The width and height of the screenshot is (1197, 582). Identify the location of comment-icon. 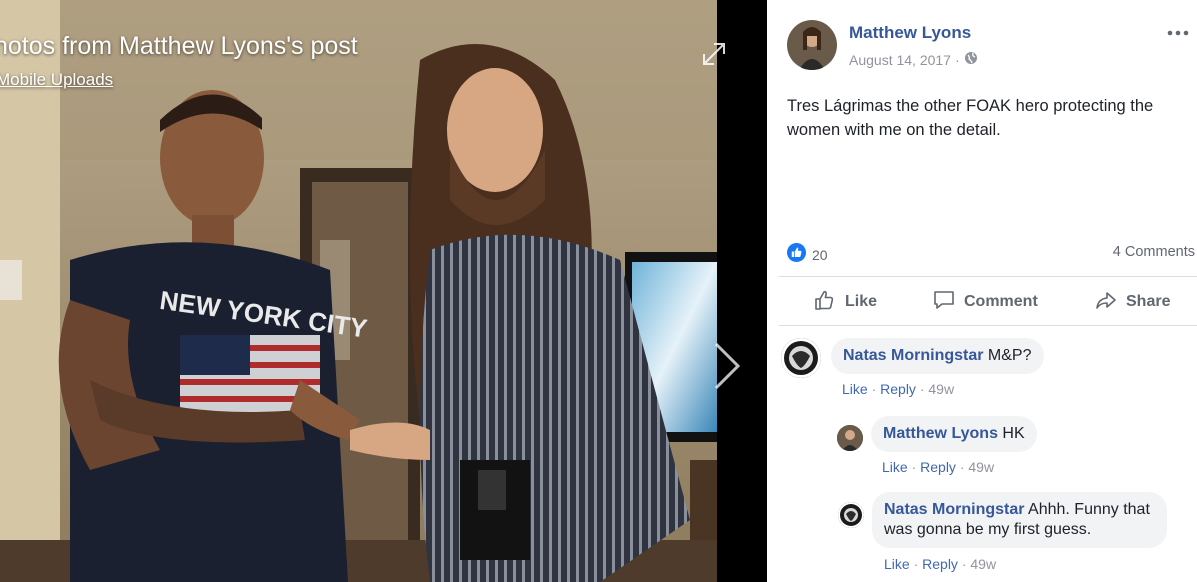
(944, 302).